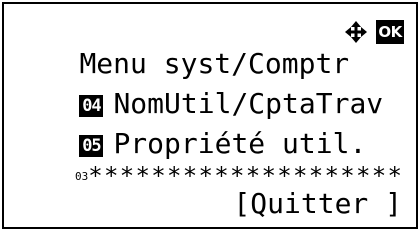  What do you see at coordinates (317, 204) in the screenshot?
I see `quit-button: [Quitter ]` at bounding box center [317, 204].